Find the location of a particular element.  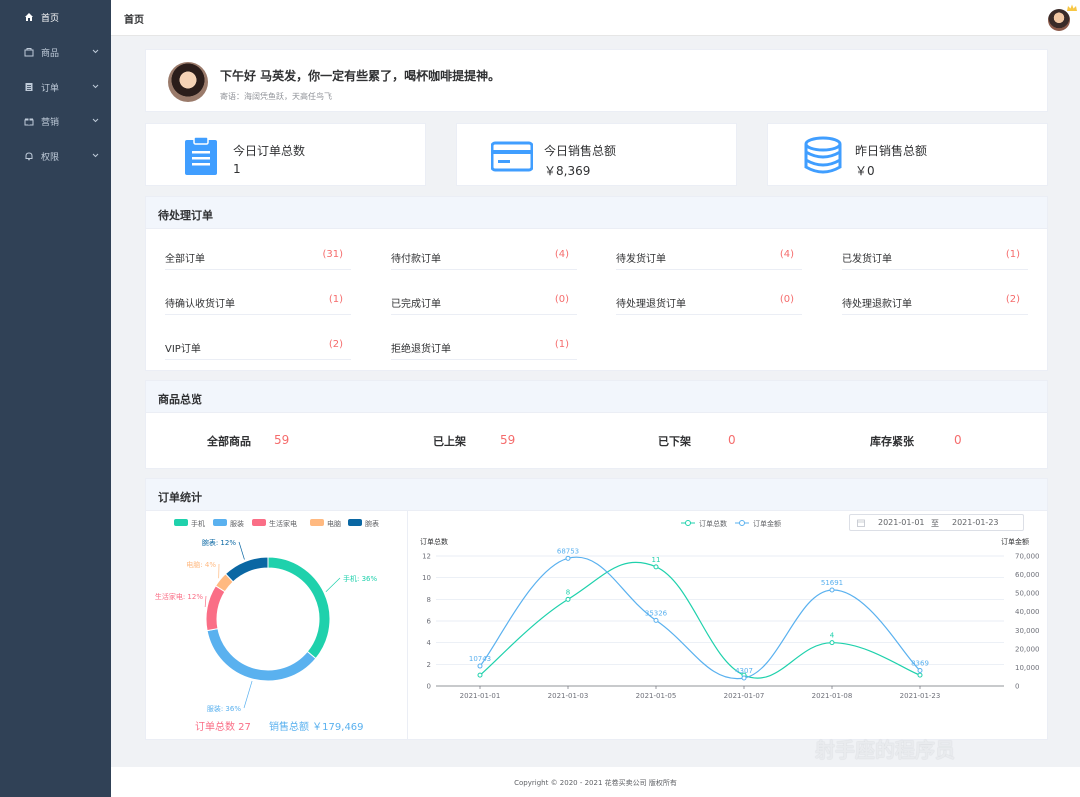

legend-label: 电脑 is located at coordinates (334, 523).